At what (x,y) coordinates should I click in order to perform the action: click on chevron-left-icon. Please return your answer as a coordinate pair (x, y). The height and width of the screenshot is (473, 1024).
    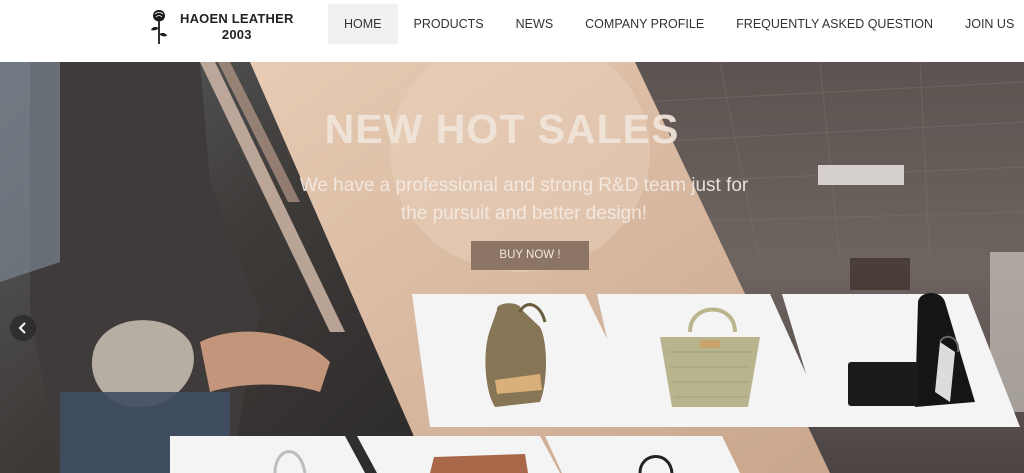
    Looking at the image, I should click on (22, 328).